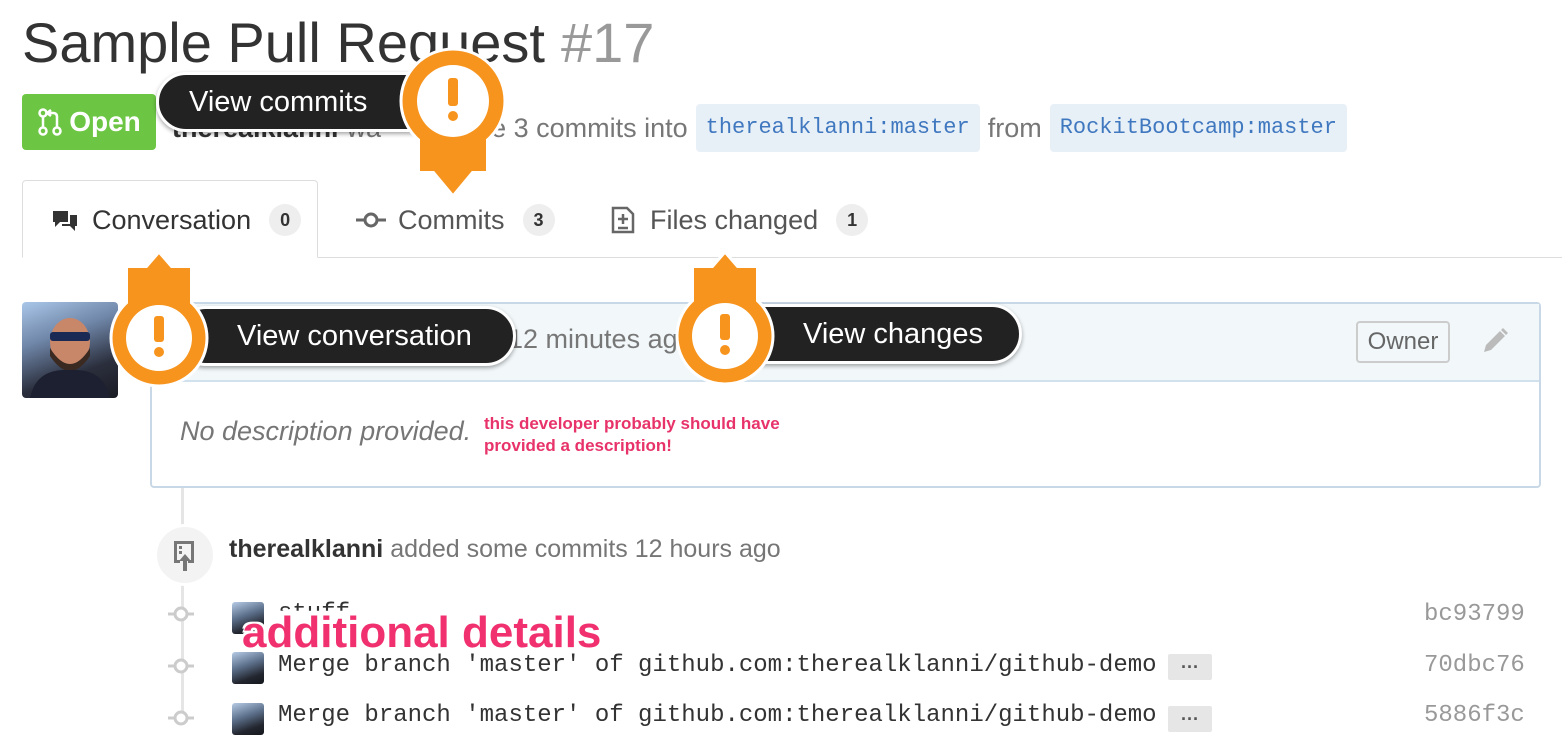 The height and width of the screenshot is (735, 1562). What do you see at coordinates (837, 128) in the screenshot?
I see `base-branch: therealklanni:master` at bounding box center [837, 128].